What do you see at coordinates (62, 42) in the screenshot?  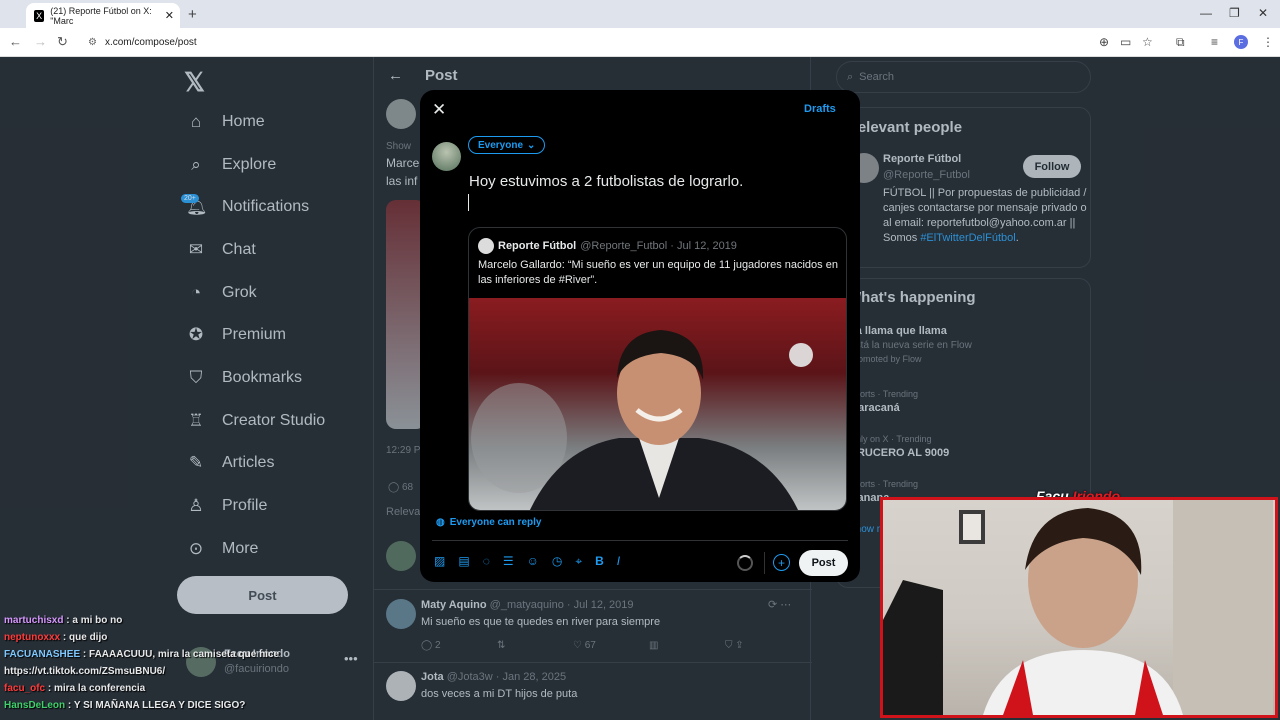 I see `reload-icon: ↻` at bounding box center [62, 42].